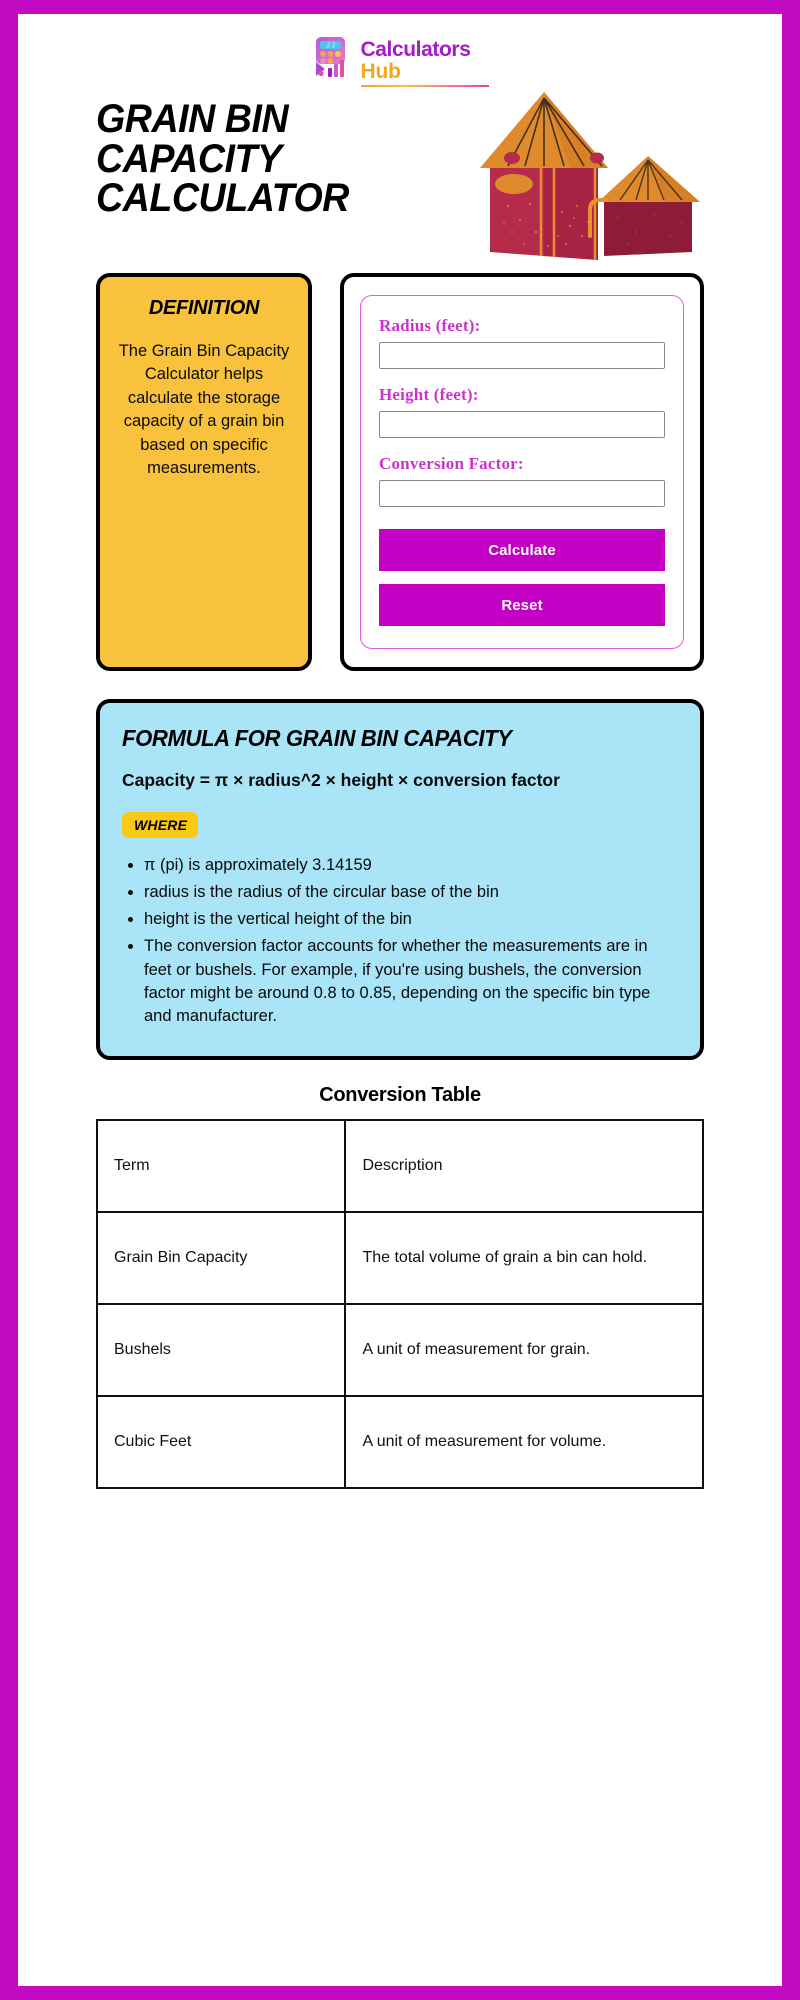 The height and width of the screenshot is (2000, 800). What do you see at coordinates (522, 355) in the screenshot?
I see `radius-input` at bounding box center [522, 355].